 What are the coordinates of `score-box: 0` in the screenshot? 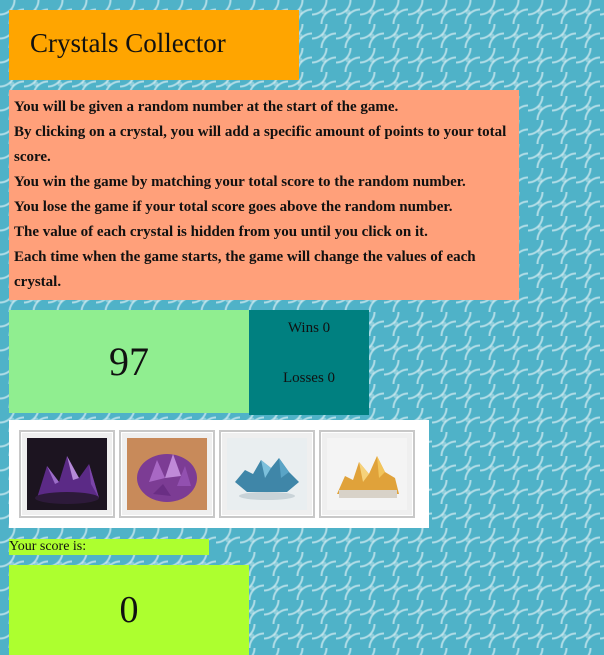 It's located at (129, 610).